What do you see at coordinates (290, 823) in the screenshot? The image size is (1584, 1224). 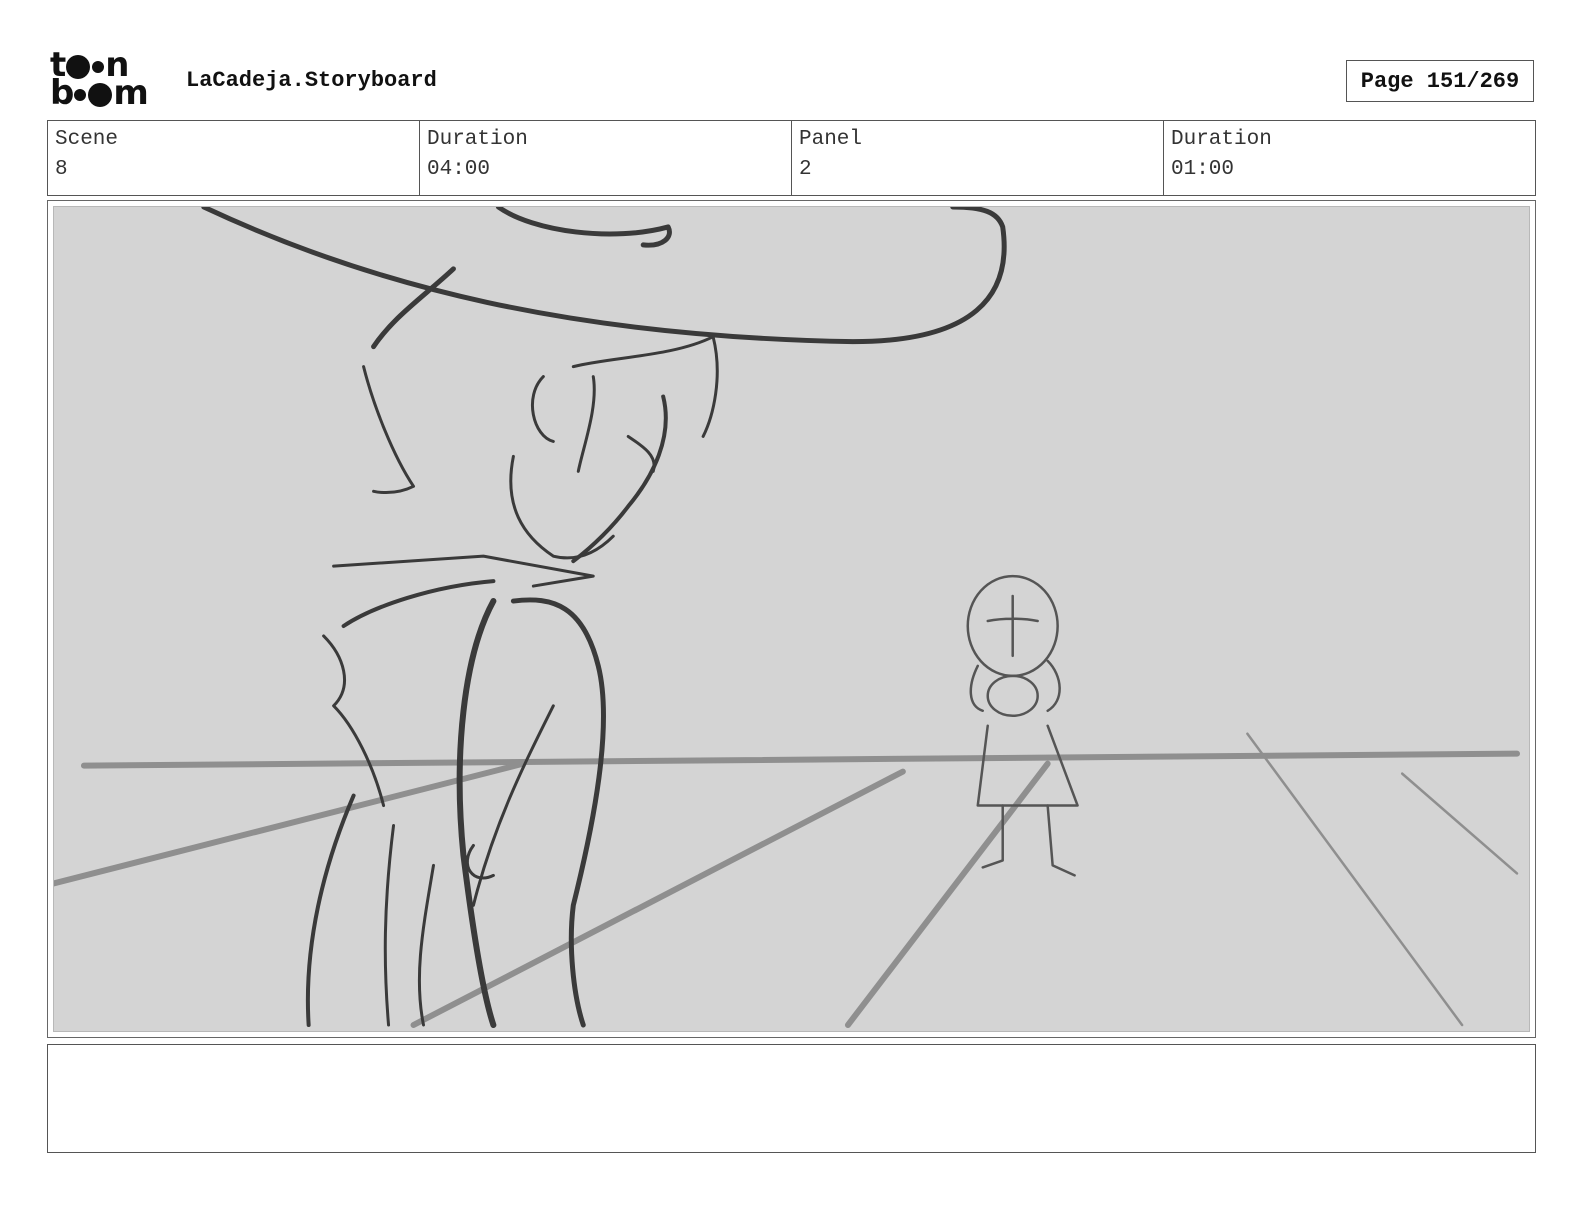 I see `perspective-line-left` at bounding box center [290, 823].